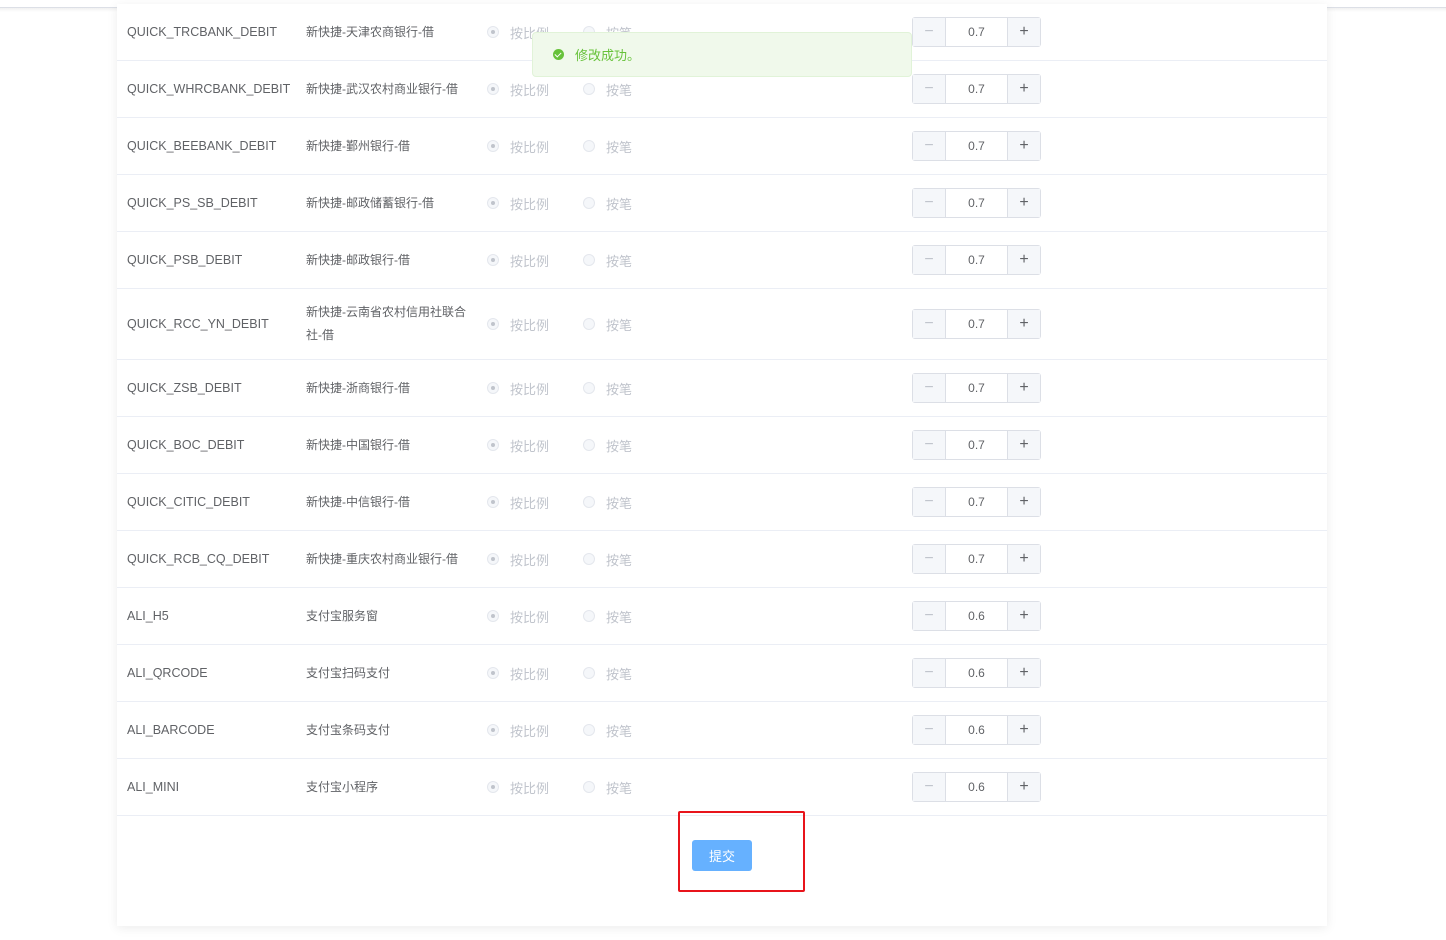 The image size is (1446, 940). What do you see at coordinates (202, 146) in the screenshot?
I see `channel-code: QUICK_BEEBANK_DEBIT` at bounding box center [202, 146].